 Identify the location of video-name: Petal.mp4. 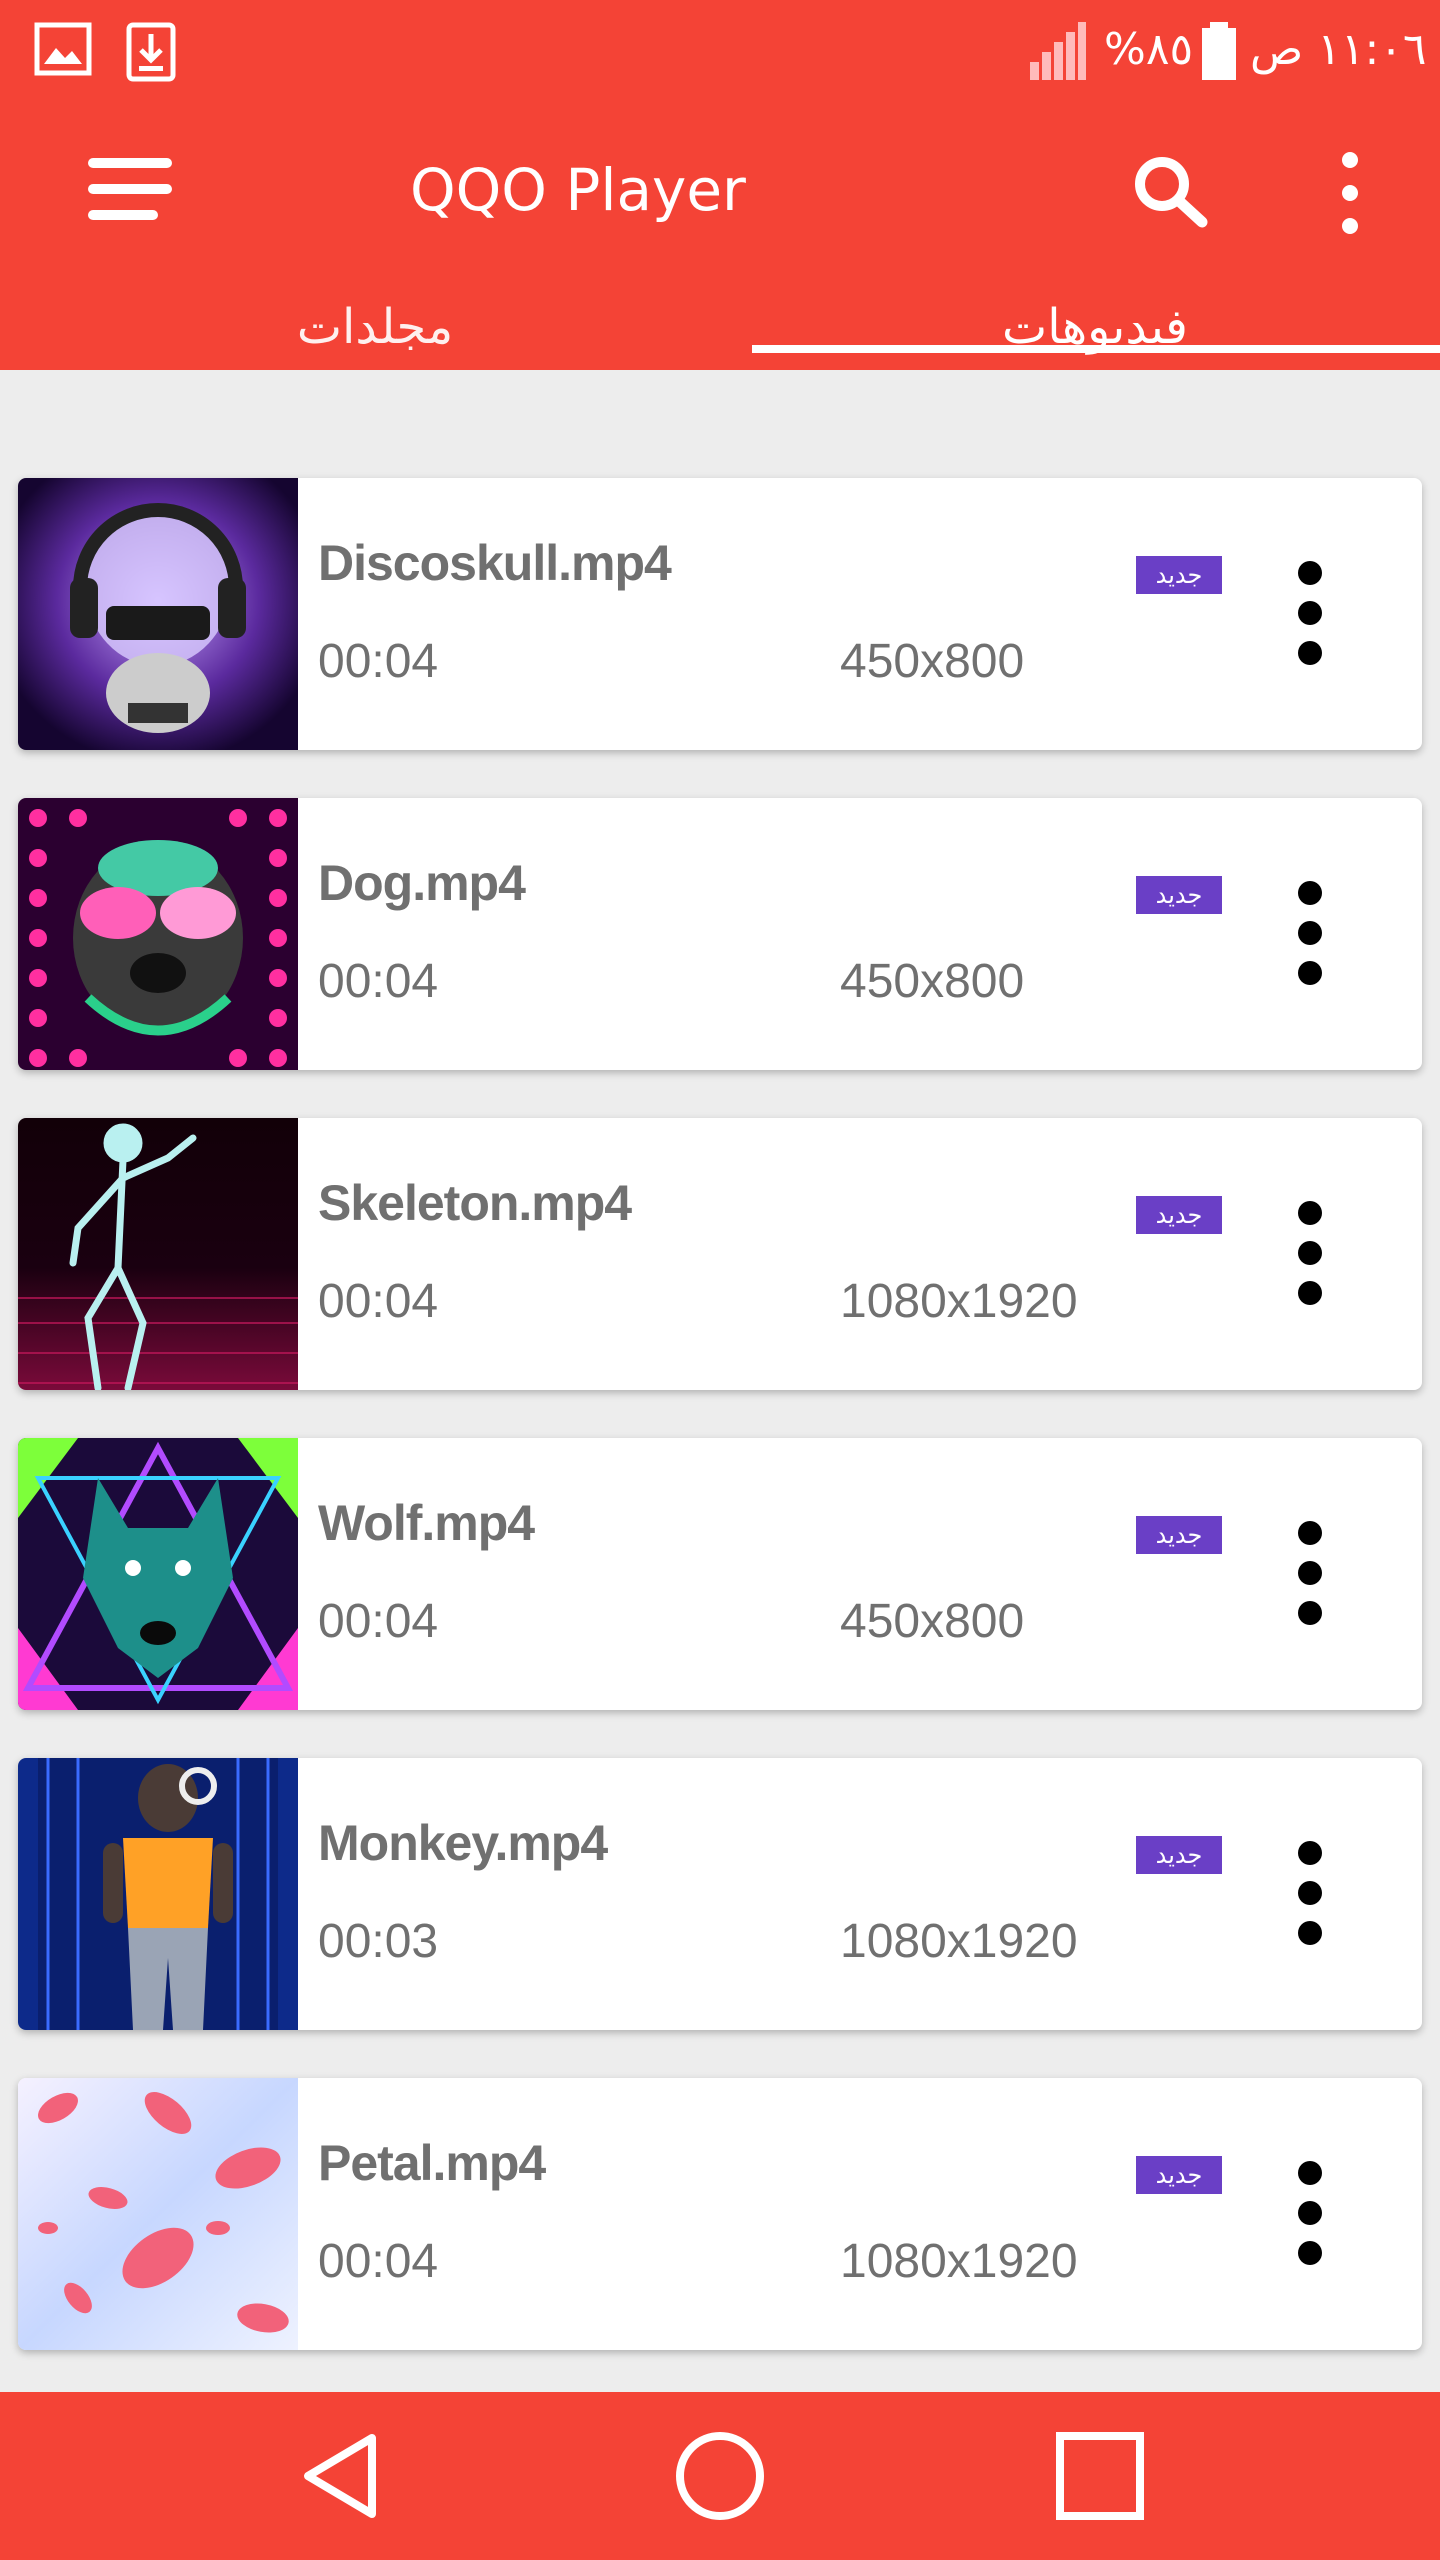
(432, 2163).